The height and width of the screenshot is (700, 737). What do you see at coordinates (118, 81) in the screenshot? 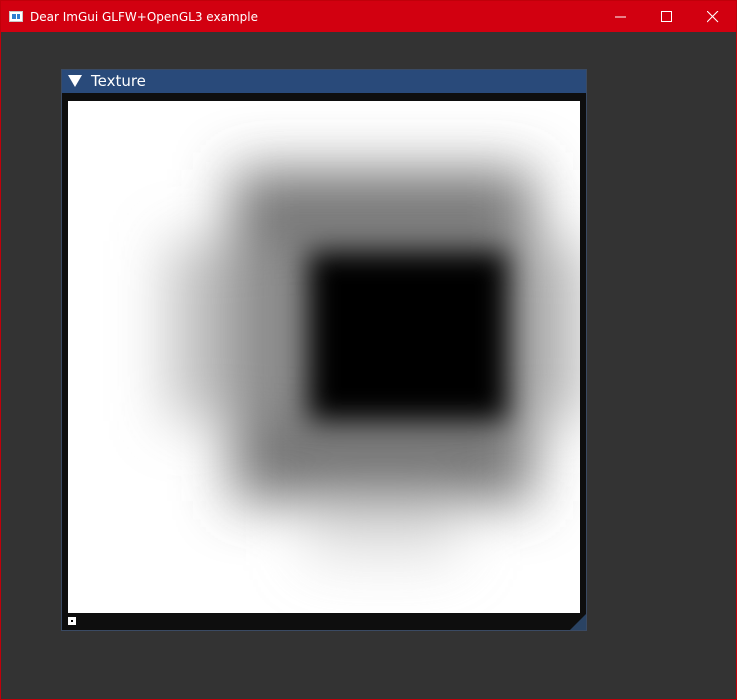
I see `texture-window-title: Texture` at bounding box center [118, 81].